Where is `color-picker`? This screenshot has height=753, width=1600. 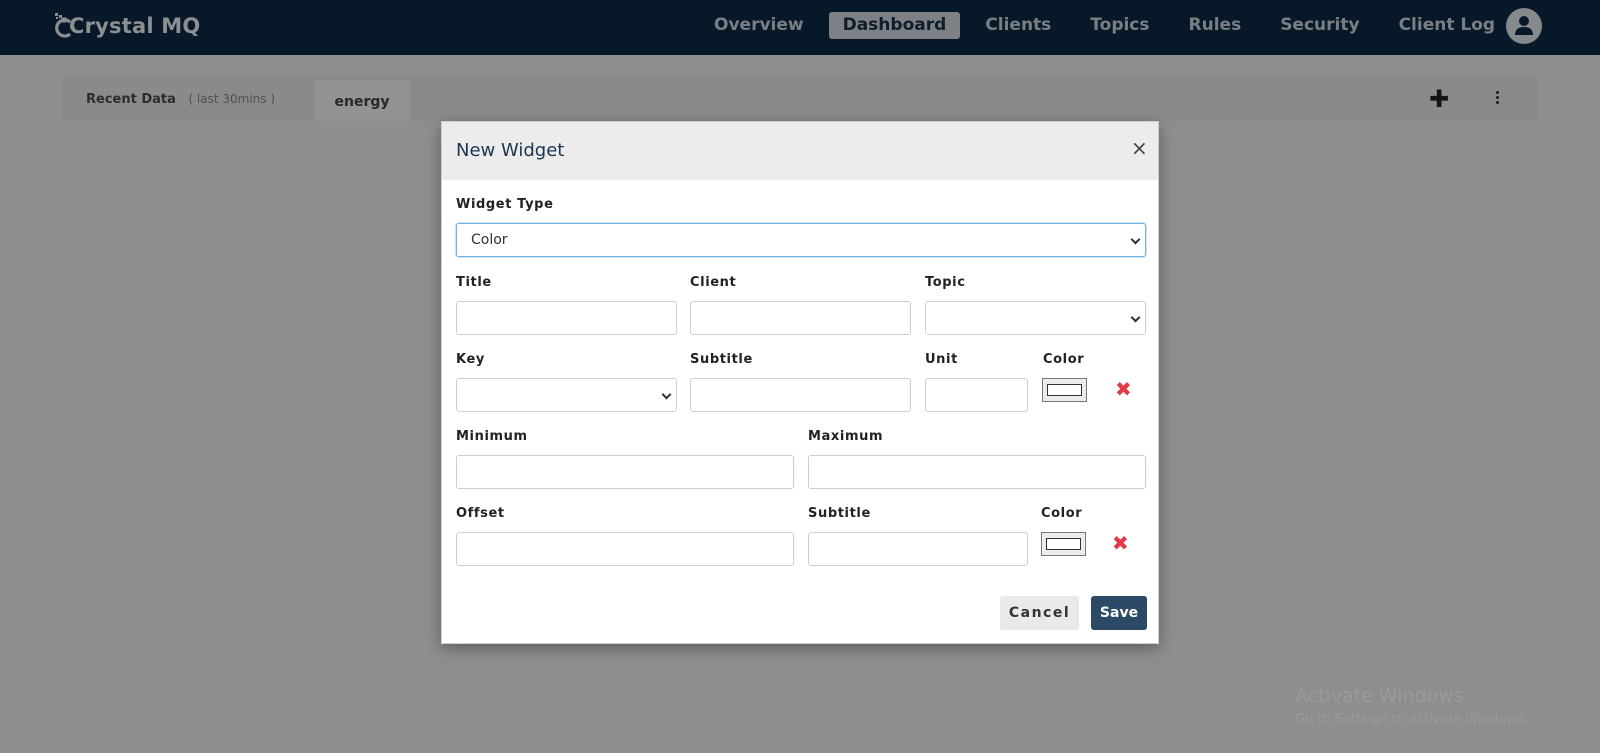 color-picker is located at coordinates (1064, 390).